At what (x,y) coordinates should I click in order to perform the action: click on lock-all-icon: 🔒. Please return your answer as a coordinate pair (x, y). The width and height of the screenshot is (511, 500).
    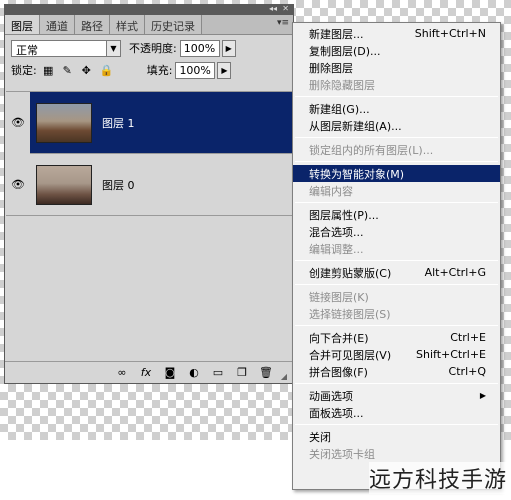
    Looking at the image, I should click on (107, 70).